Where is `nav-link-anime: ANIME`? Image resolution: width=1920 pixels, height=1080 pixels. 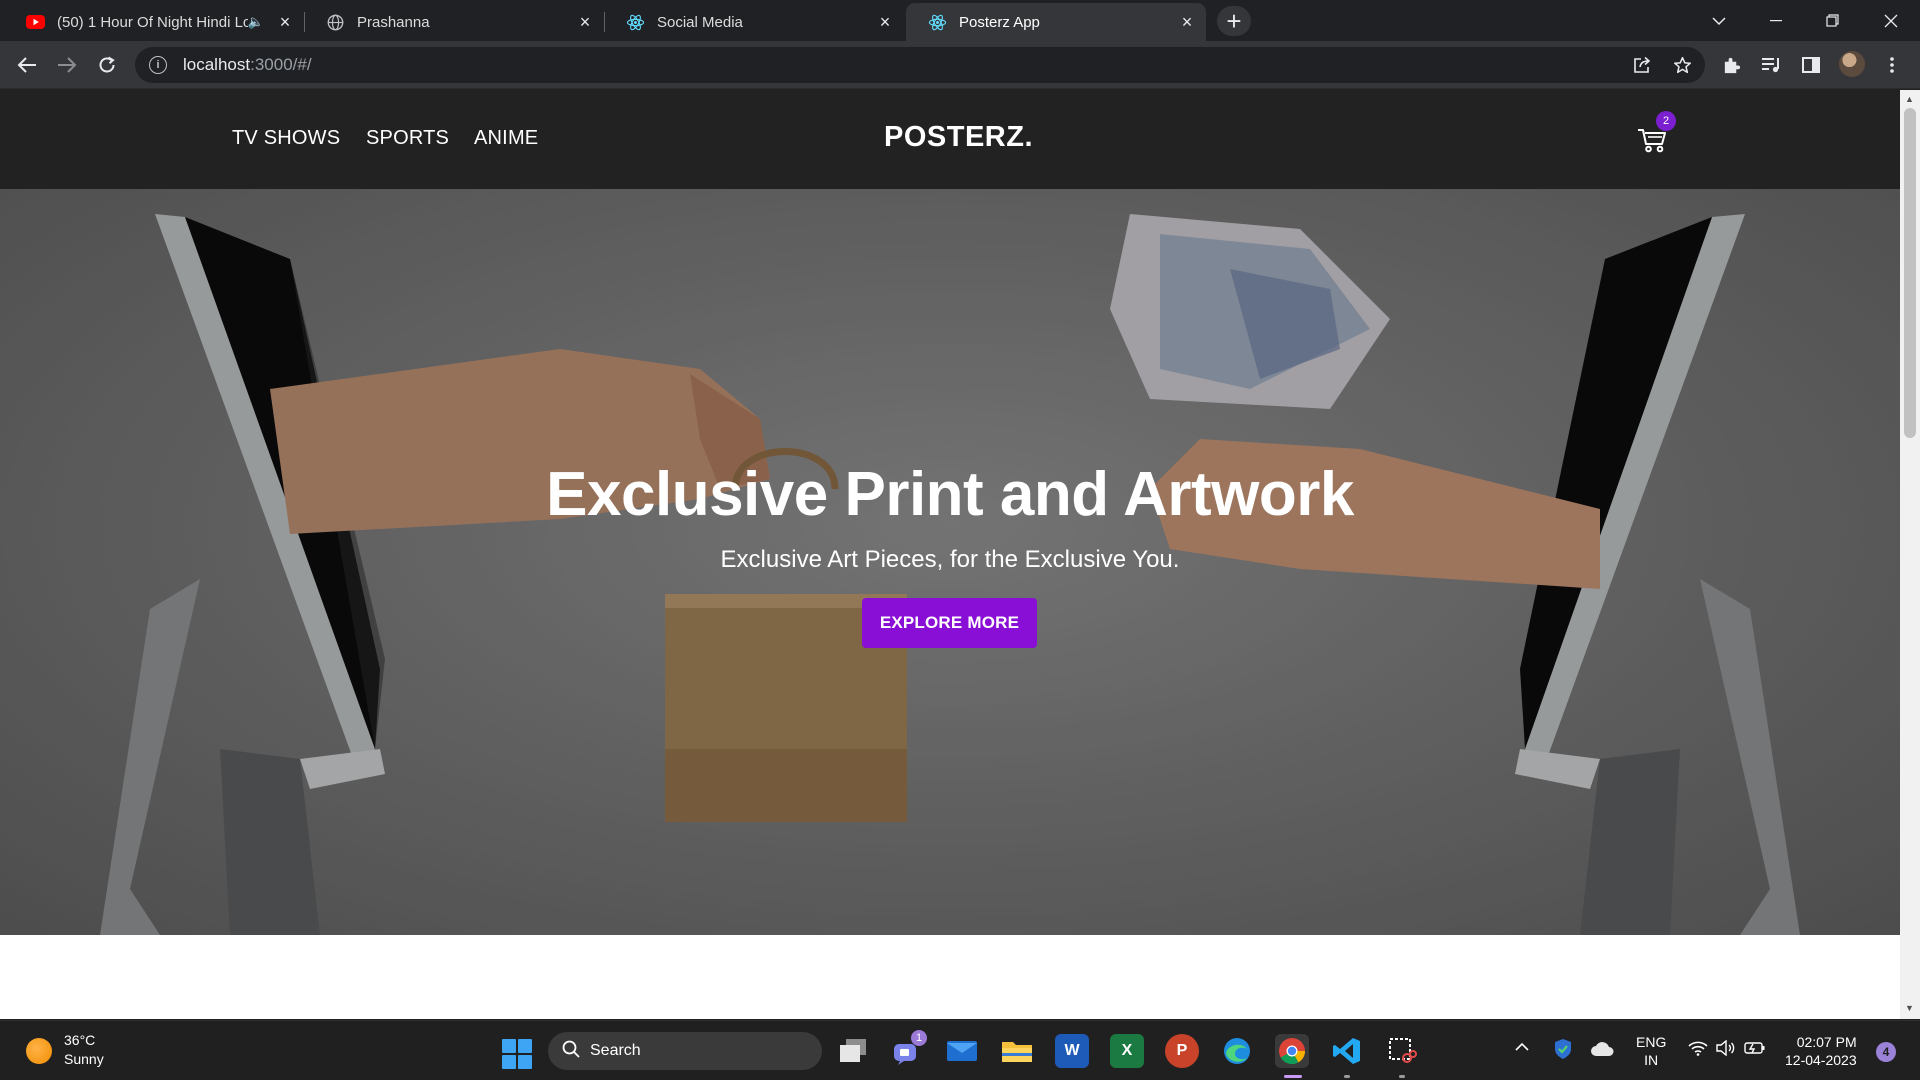
nav-link-anime: ANIME is located at coordinates (506, 138).